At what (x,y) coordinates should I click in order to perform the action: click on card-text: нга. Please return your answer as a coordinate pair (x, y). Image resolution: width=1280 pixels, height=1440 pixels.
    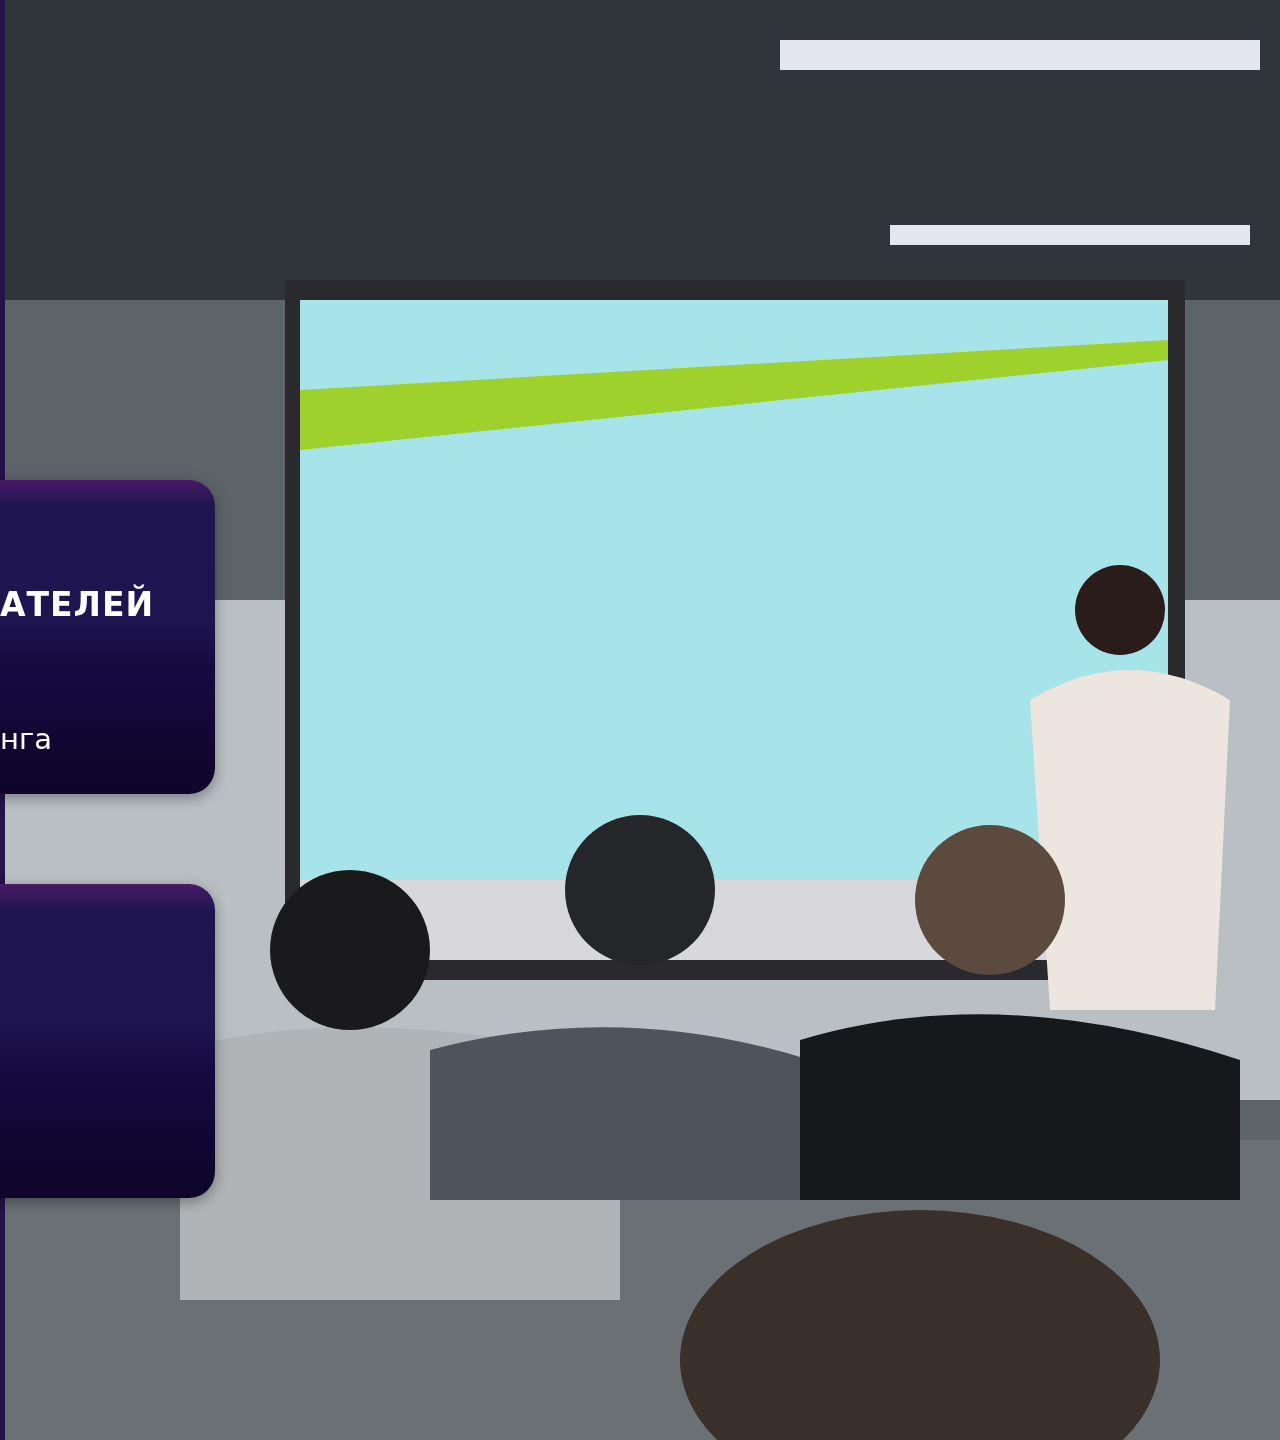
    Looking at the image, I should click on (26, 739).